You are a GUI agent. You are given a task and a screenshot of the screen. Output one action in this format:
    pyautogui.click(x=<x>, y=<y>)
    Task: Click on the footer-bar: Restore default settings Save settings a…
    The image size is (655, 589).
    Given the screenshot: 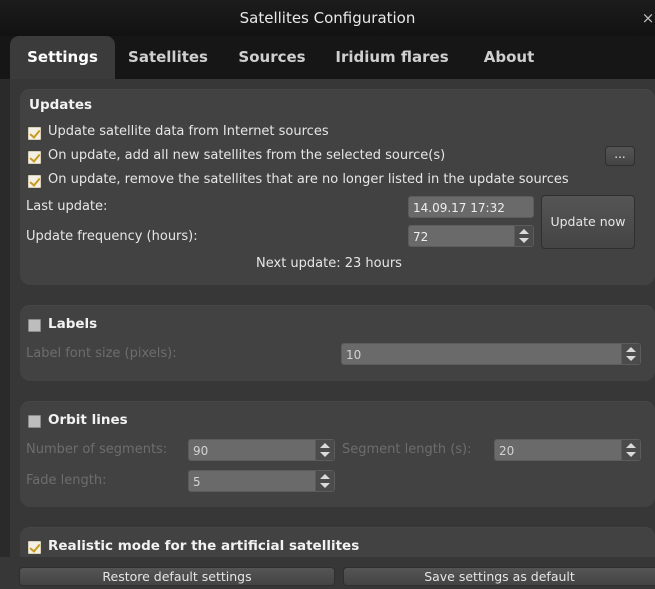 What is the action you would take?
    pyautogui.click(x=327, y=573)
    